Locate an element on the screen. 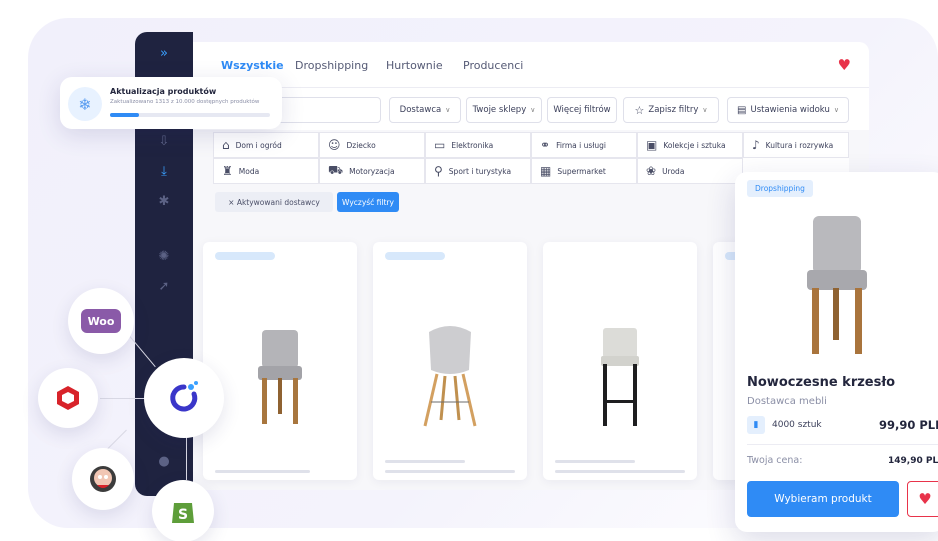 This screenshot has width=938, height=541. save-filters-button: ☆ Zapisz filtry ∨ is located at coordinates (671, 110).